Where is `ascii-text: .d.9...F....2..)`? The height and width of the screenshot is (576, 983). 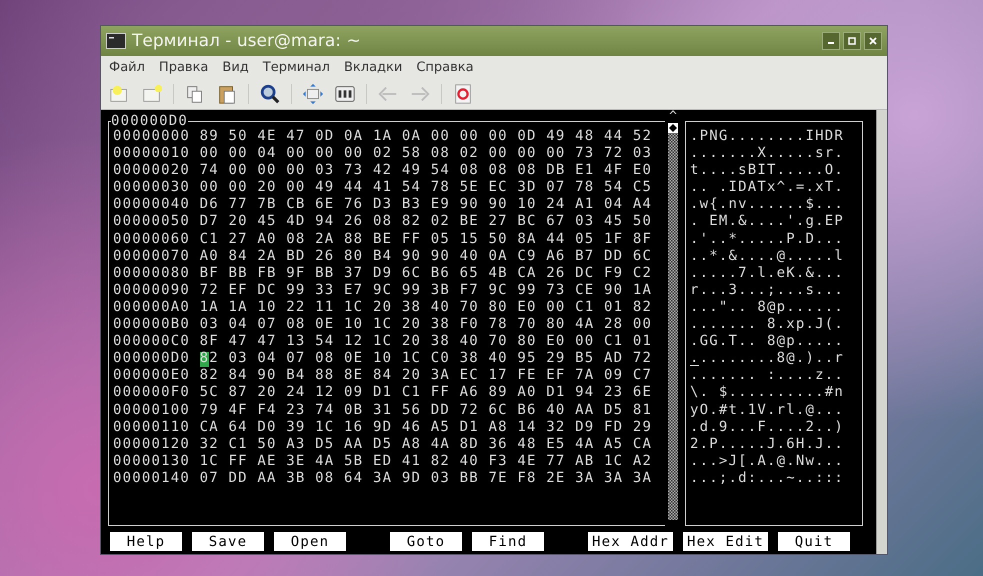
ascii-text: .d.9...F....2..) is located at coordinates (768, 427).